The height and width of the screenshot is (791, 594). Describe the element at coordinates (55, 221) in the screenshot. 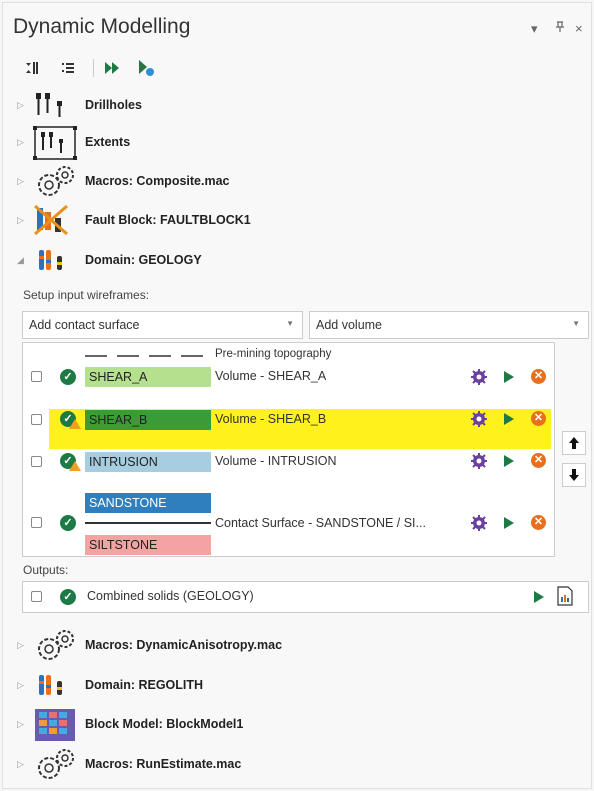

I see `fault-block-icon` at that location.